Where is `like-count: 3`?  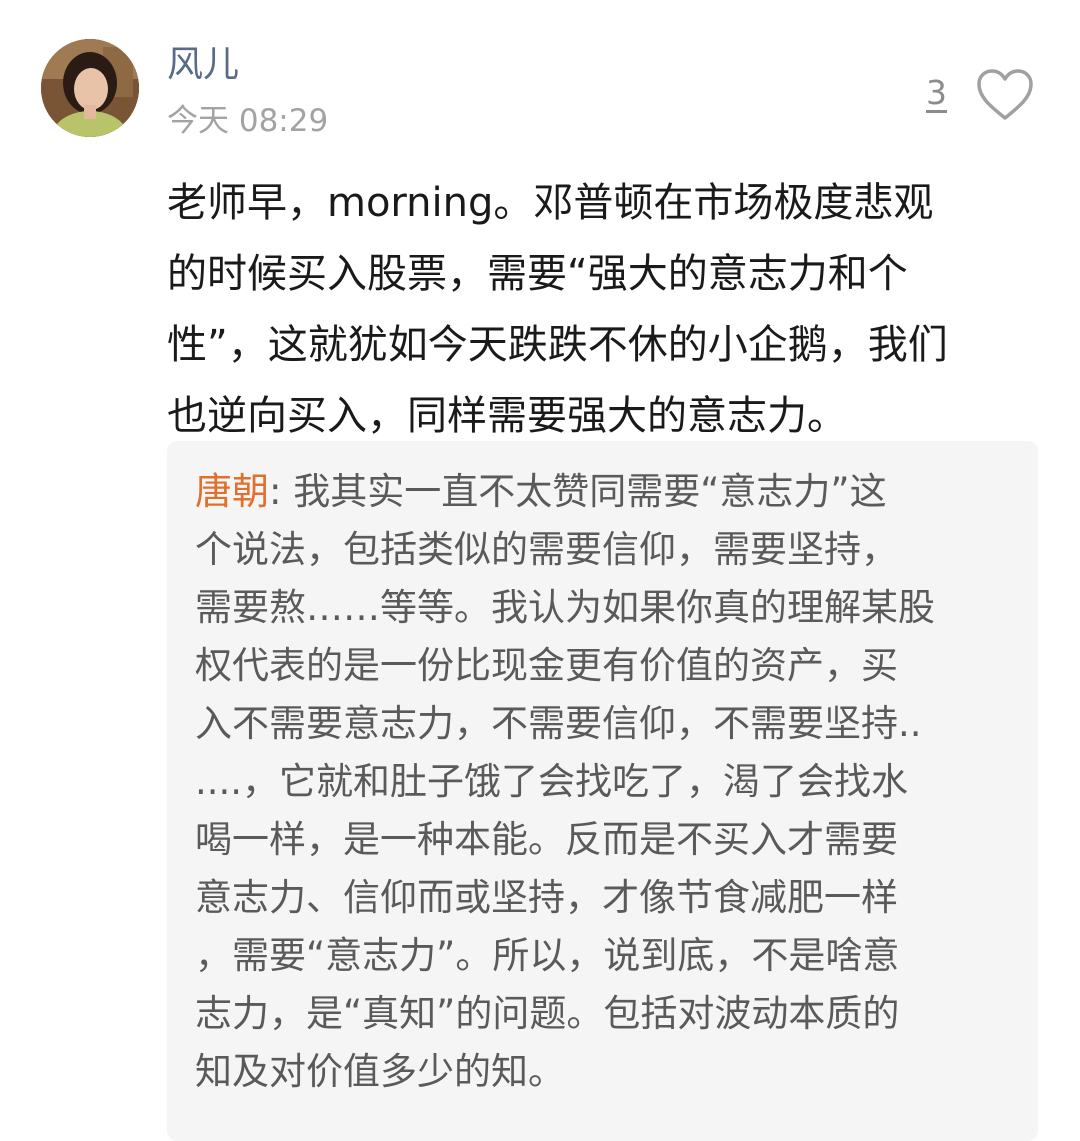
like-count: 3 is located at coordinates (936, 93).